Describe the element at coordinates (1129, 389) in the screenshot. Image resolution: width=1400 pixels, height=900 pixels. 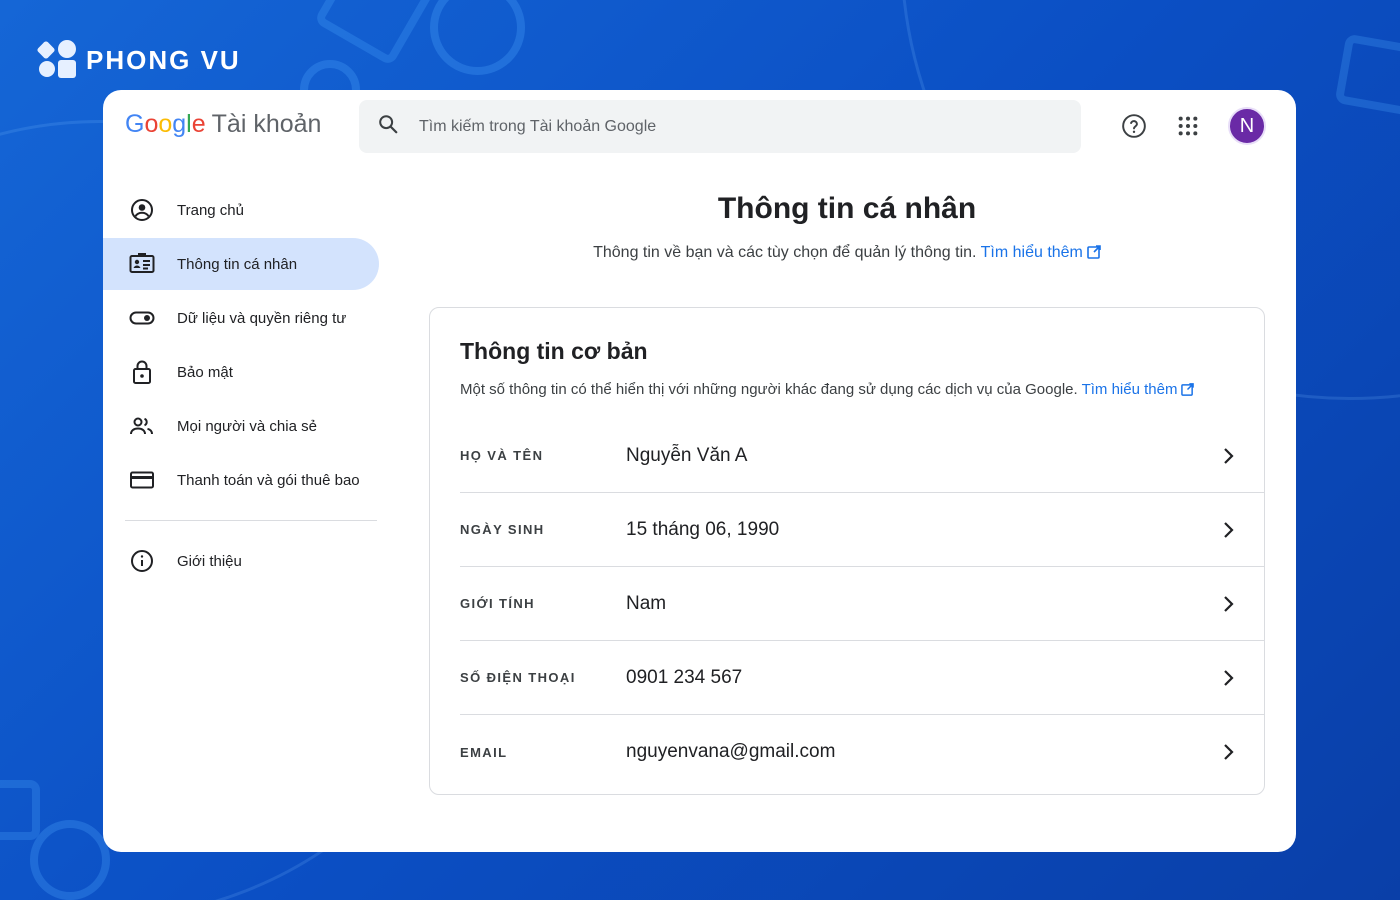
I see `card-learn-more-label: Tìm hiểu thêm` at that location.